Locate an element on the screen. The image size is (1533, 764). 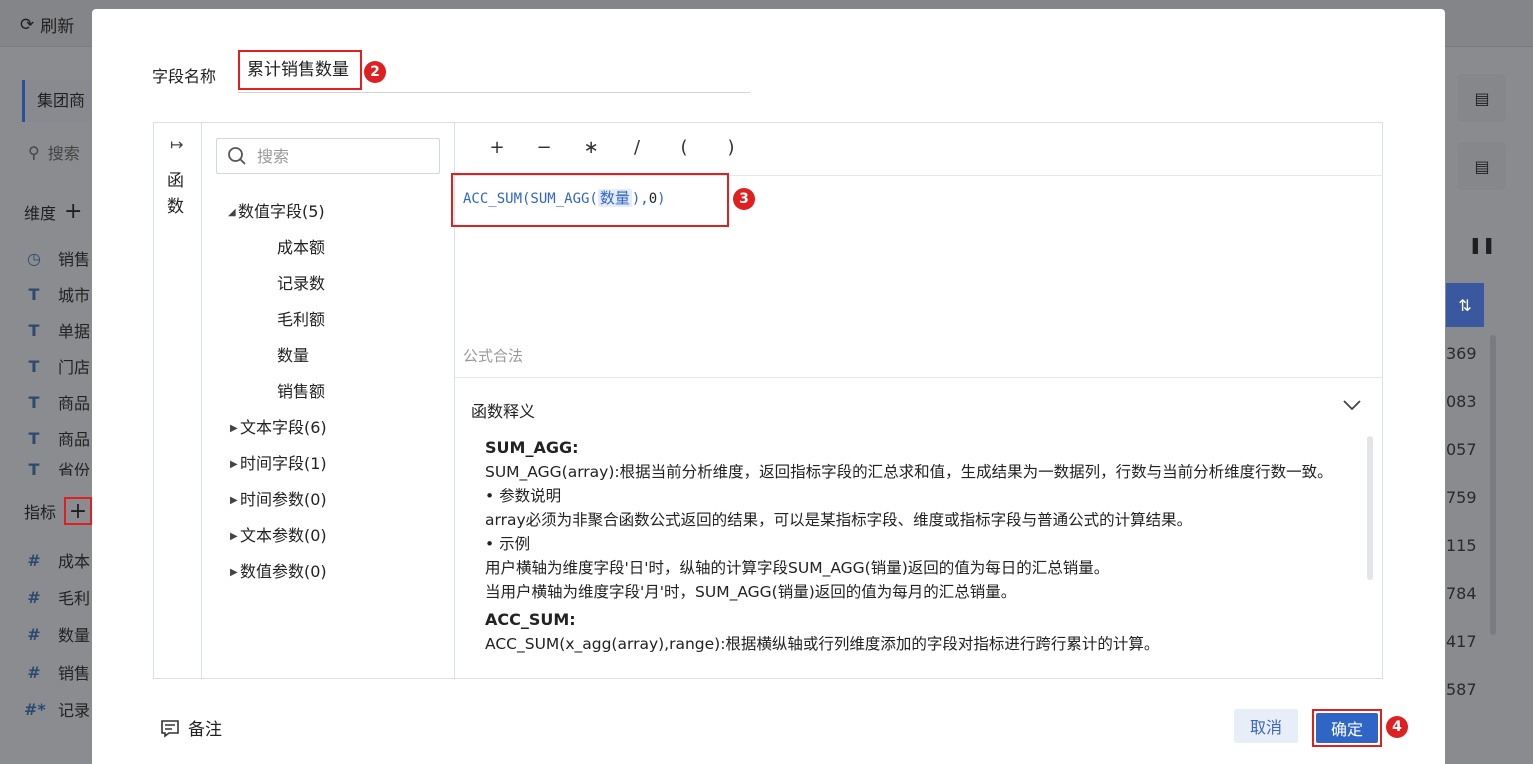
step-badge: 4 is located at coordinates (1397, 727).